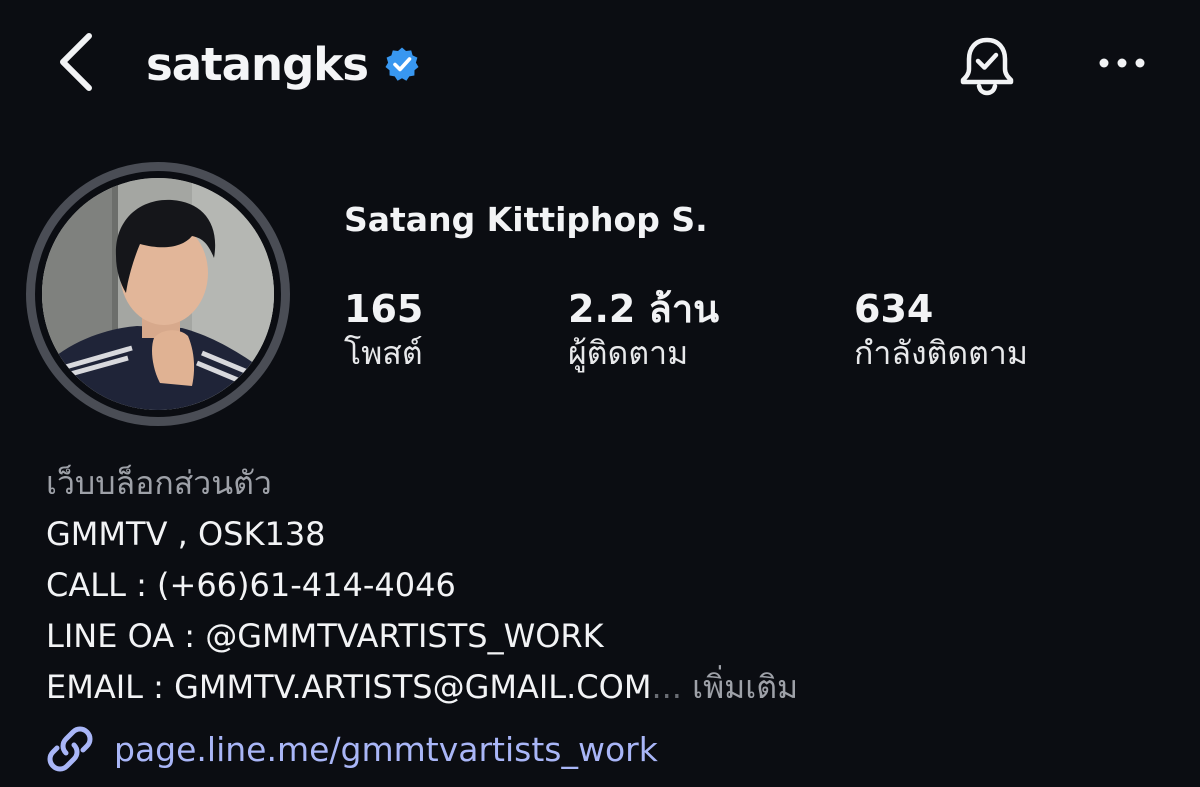 This screenshot has height=787, width=1200. I want to click on stat-followers: 2.2 ล้าน ผู้ติดตาม, so click(643, 330).